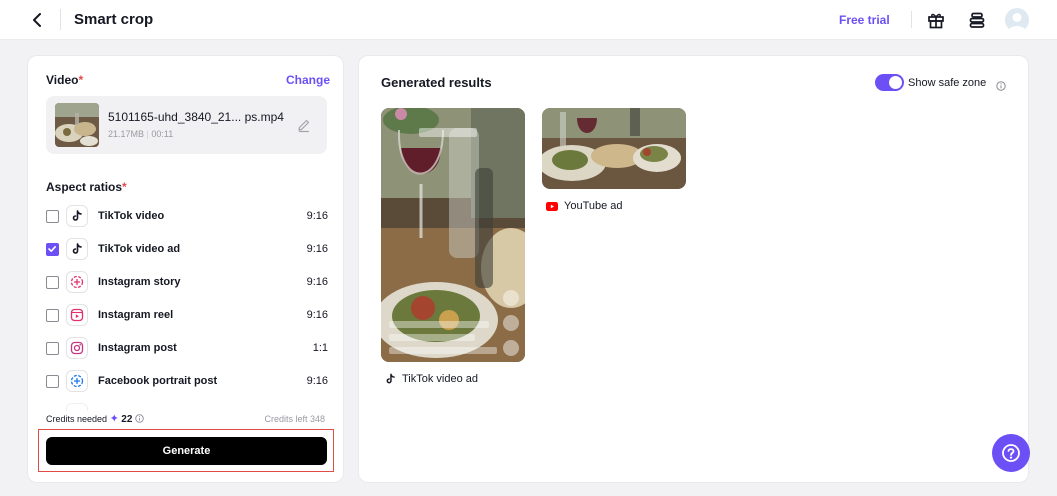  Describe the element at coordinates (95, 419) in the screenshot. I see `credits-needed: Credits needed ✦ 22` at that location.